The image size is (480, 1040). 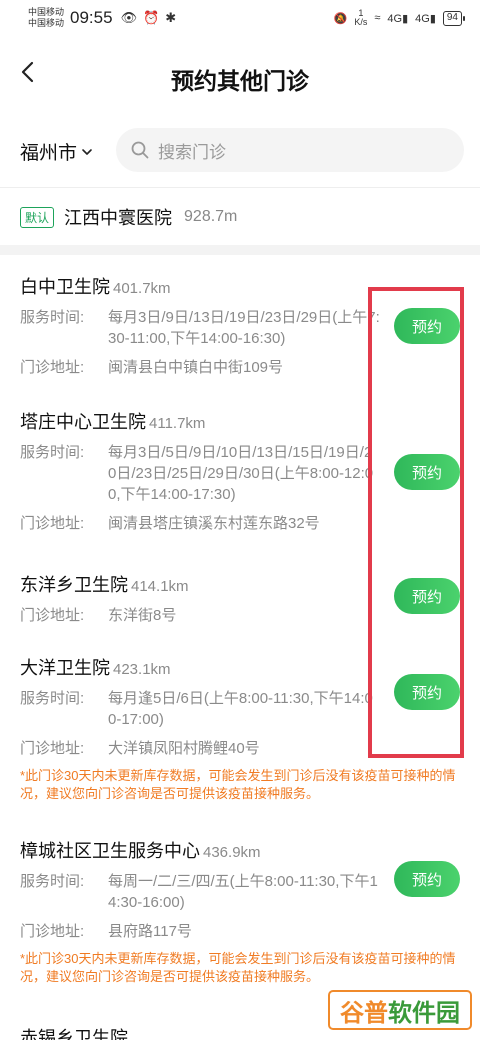 I want to click on clock: 09:55, so click(x=91, y=17).